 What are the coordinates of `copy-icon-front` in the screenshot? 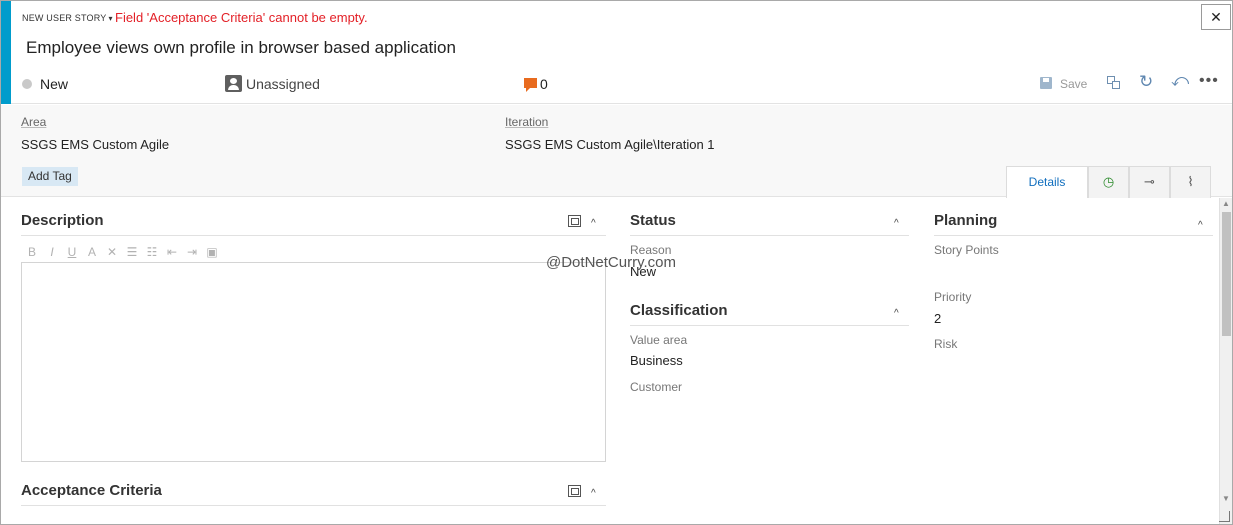 It's located at (1116, 85).